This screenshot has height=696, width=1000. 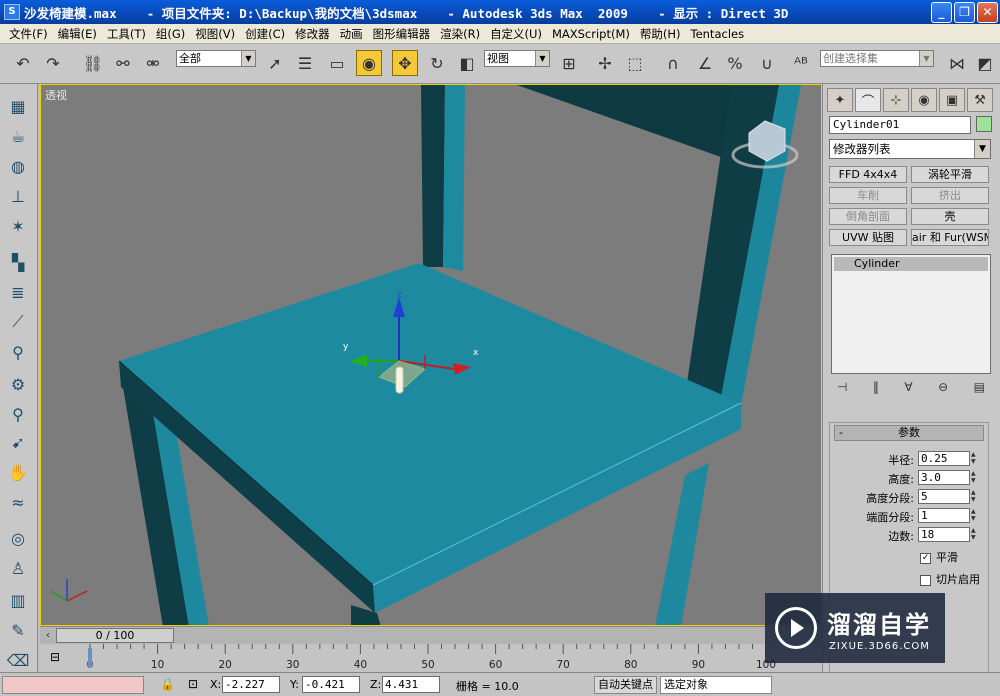 I want to click on star-icon: ✶, so click(x=18, y=226).